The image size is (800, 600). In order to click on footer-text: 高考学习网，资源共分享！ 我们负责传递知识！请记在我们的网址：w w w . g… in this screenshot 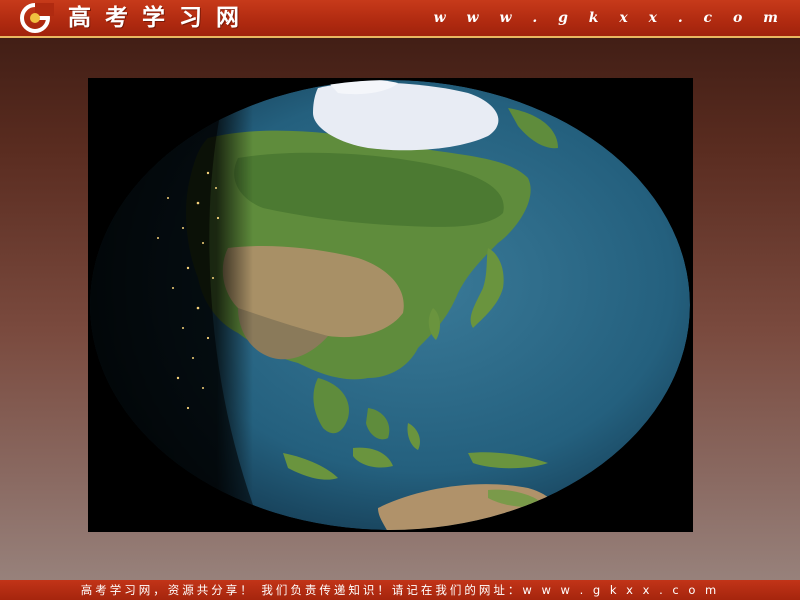, I will do `click(400, 590)`.